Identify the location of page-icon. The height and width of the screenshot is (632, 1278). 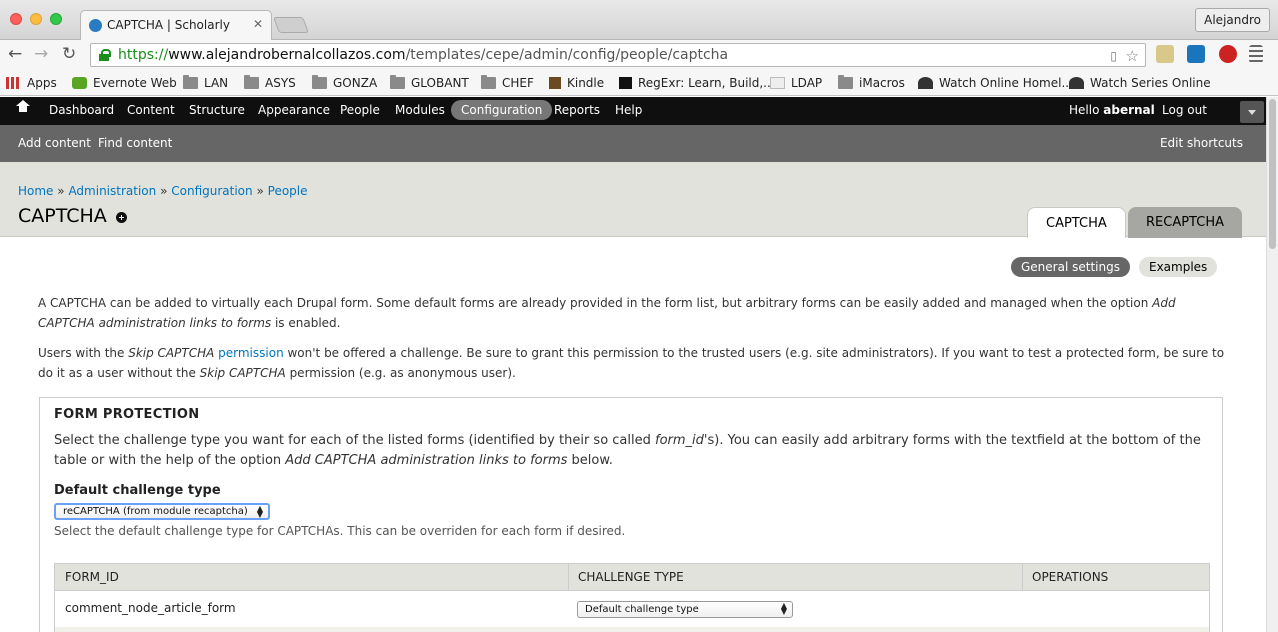
(777, 83).